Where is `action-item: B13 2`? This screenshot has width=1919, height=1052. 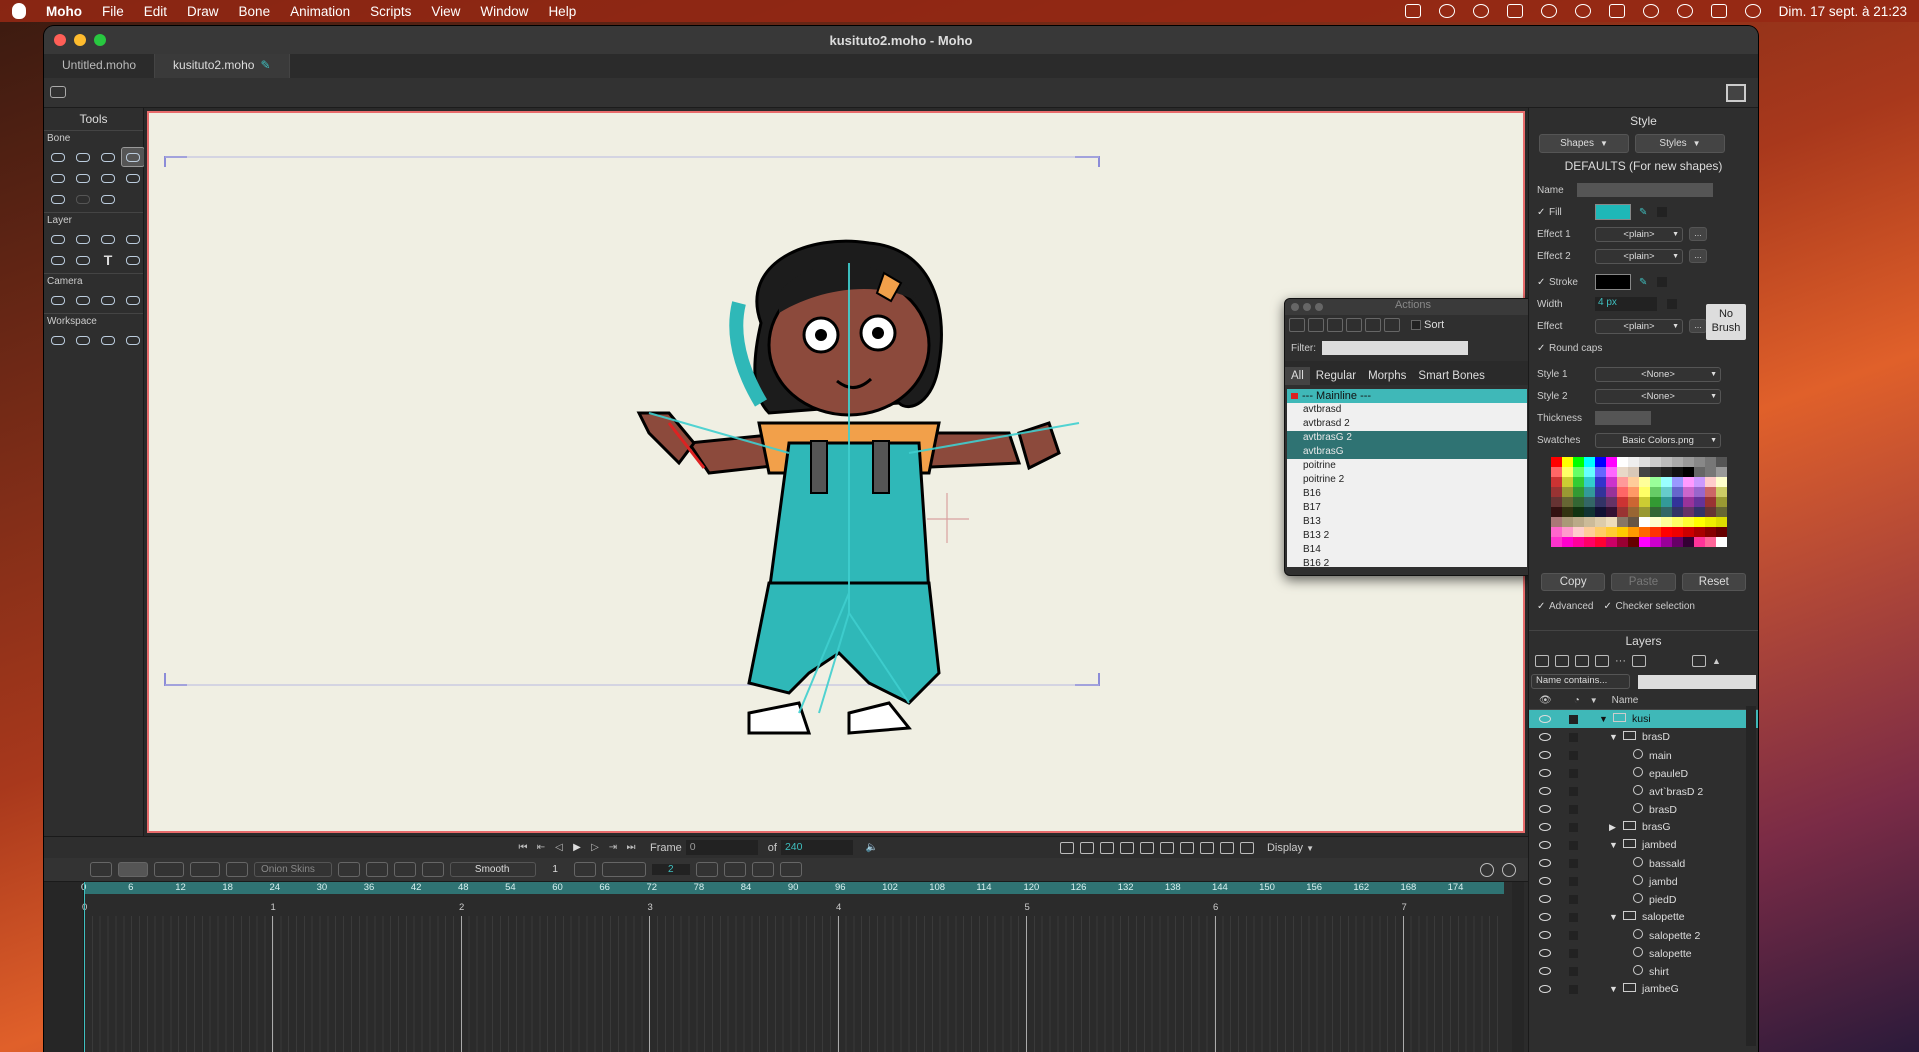
action-item: B13 2 is located at coordinates (1407, 536).